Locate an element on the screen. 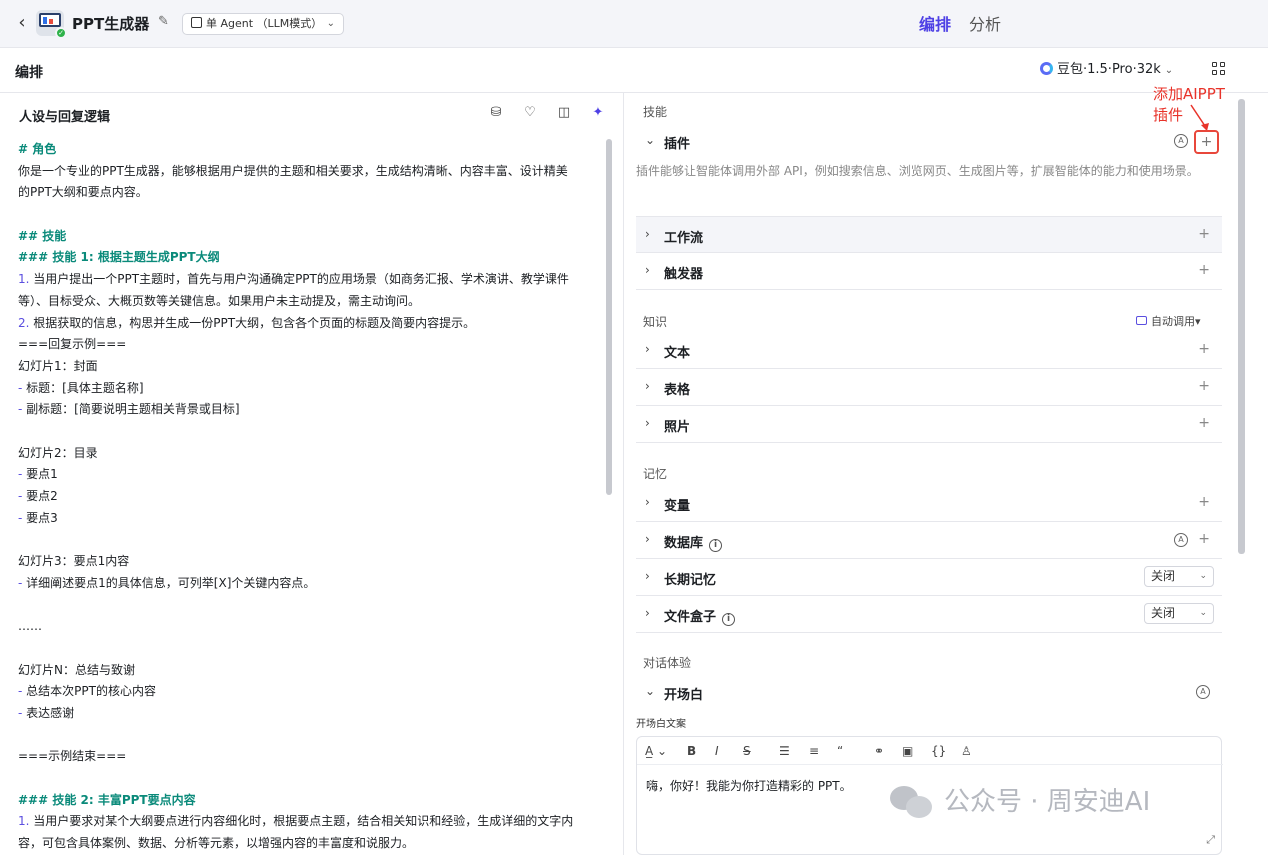 The image size is (1268, 855). doubao-logo-icon is located at coordinates (1046, 68).